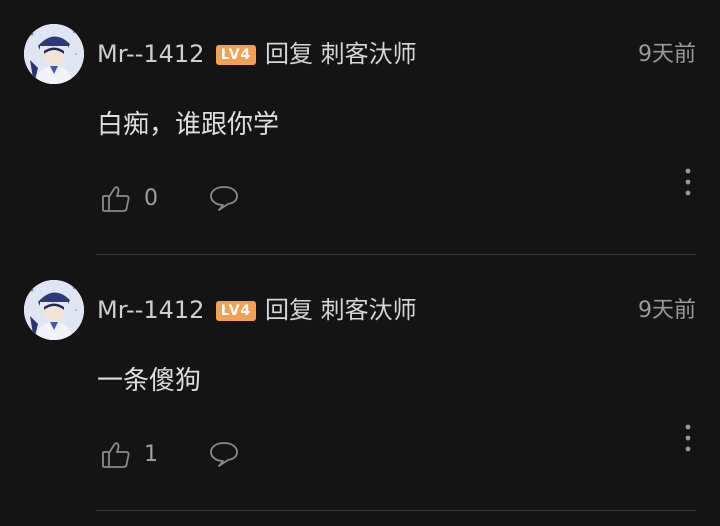 Image resolution: width=720 pixels, height=526 pixels. Describe the element at coordinates (188, 125) in the screenshot. I see `comment-content: 白痴，谁跟你学` at that location.